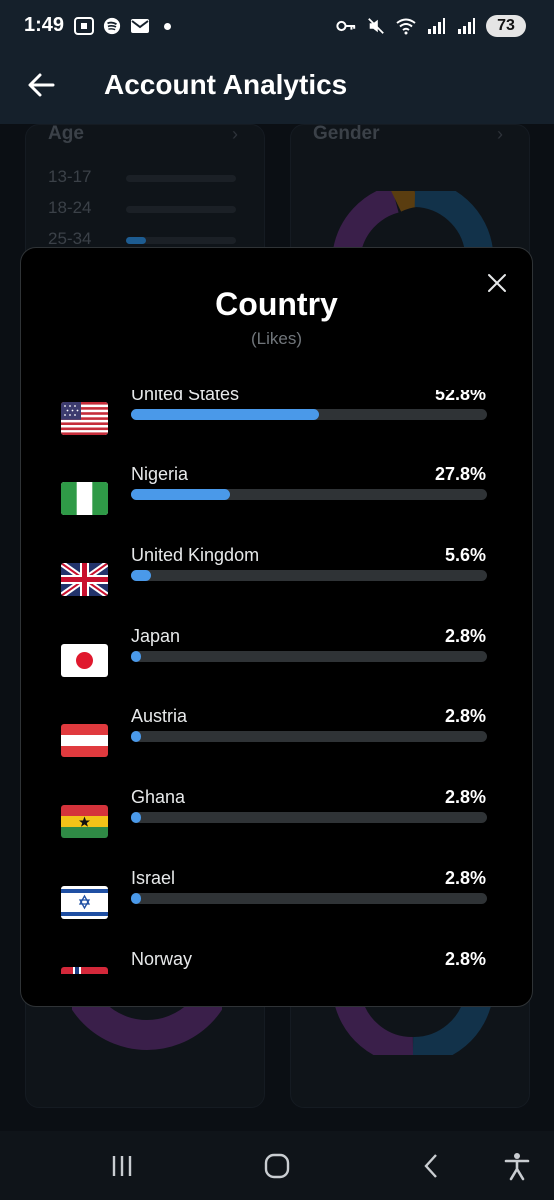 This screenshot has height=1200, width=554. I want to click on system-nav-bar, so click(277, 1165).